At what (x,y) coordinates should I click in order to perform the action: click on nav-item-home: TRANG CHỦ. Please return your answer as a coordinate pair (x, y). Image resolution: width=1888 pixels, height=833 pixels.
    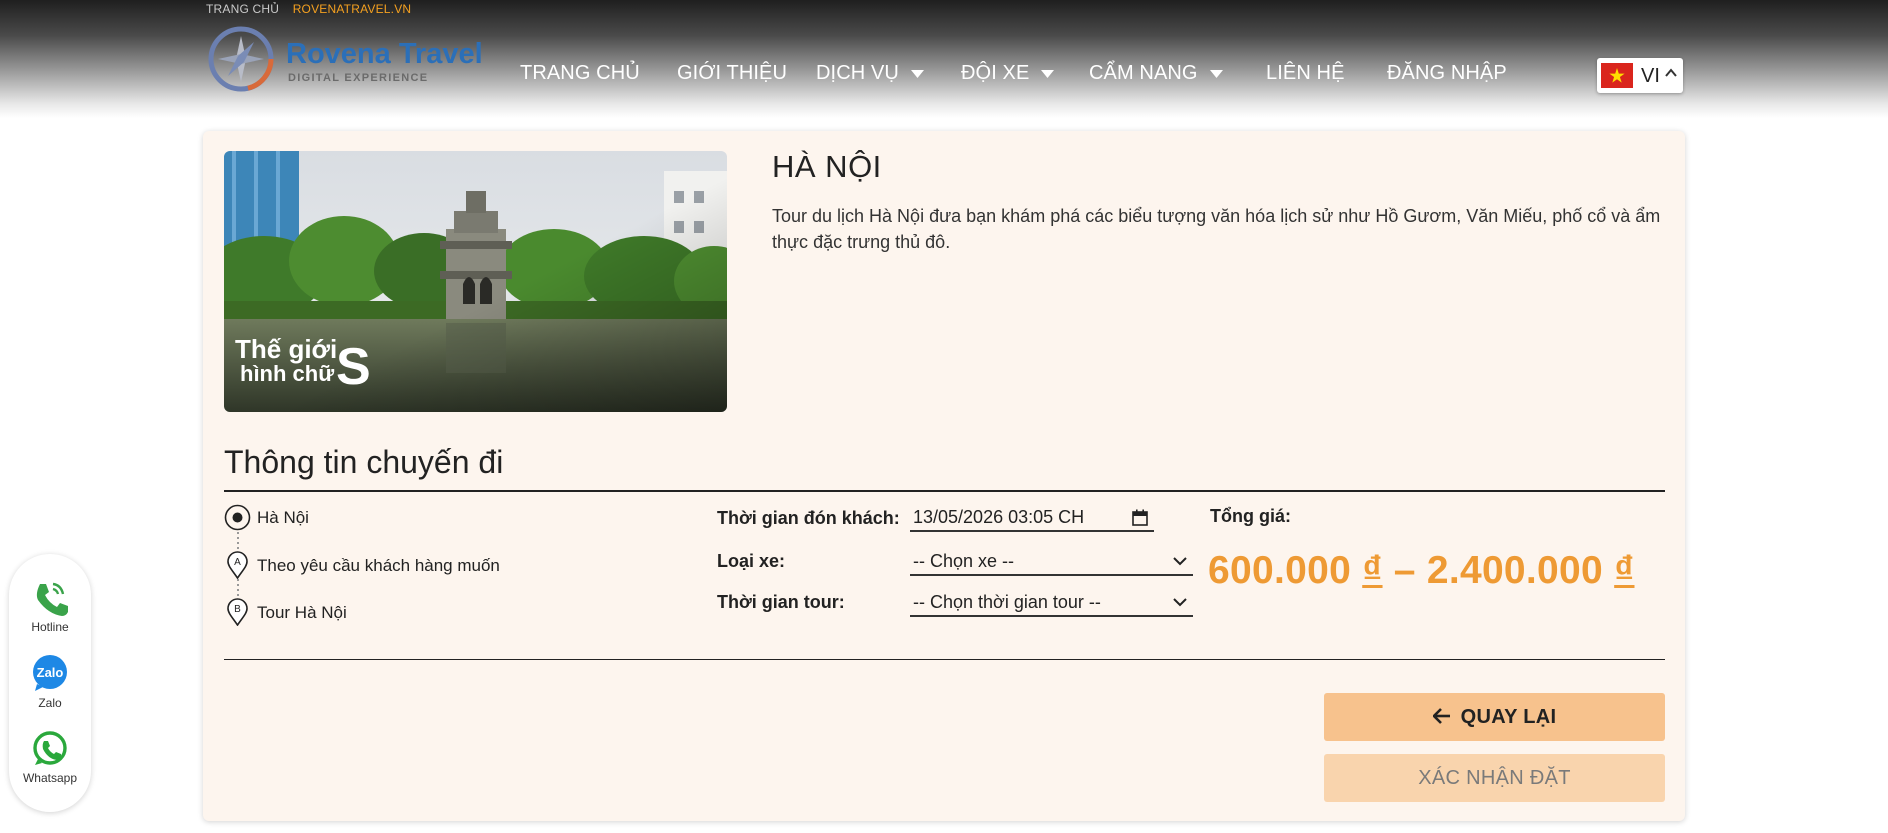
    Looking at the image, I should click on (580, 73).